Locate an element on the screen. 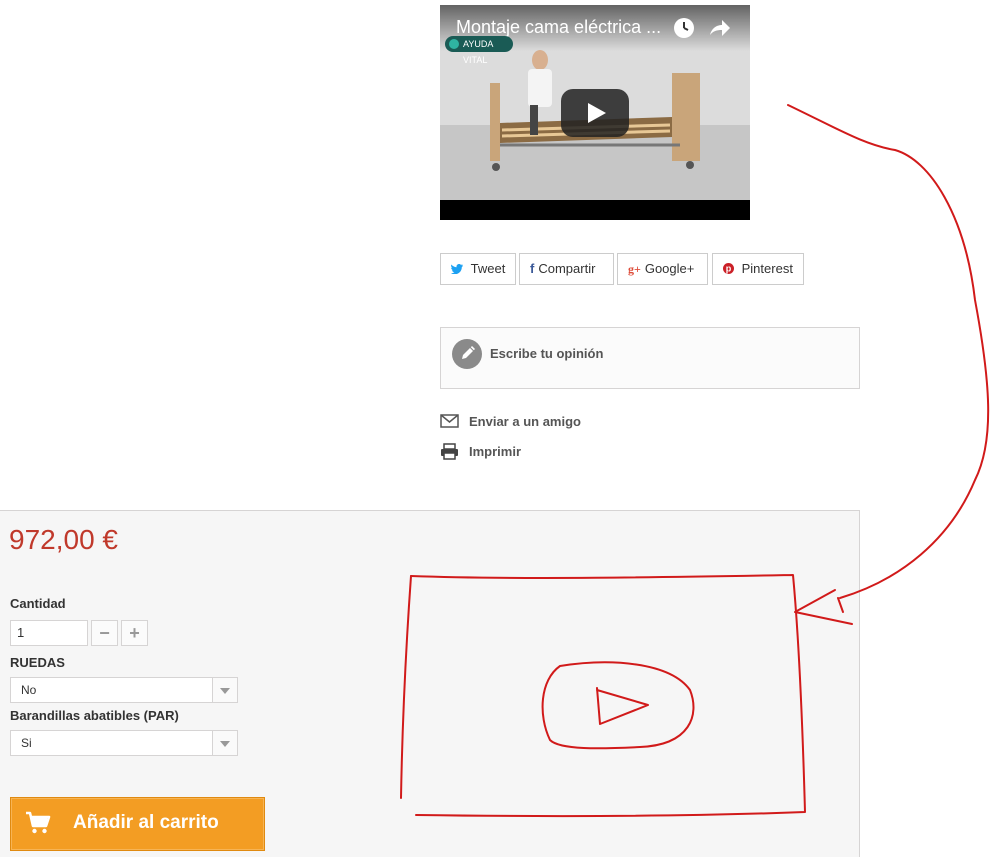 The image size is (999, 857). google-plus-button: g+ Google+ is located at coordinates (662, 269).